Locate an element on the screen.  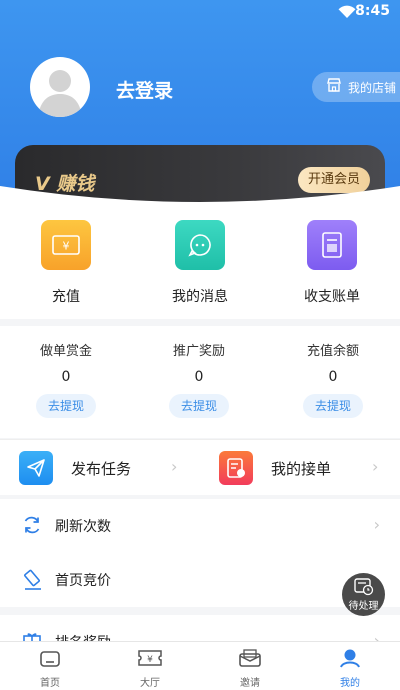
quick-item-recharge: ¥ 充值 is located at coordinates (66, 263).